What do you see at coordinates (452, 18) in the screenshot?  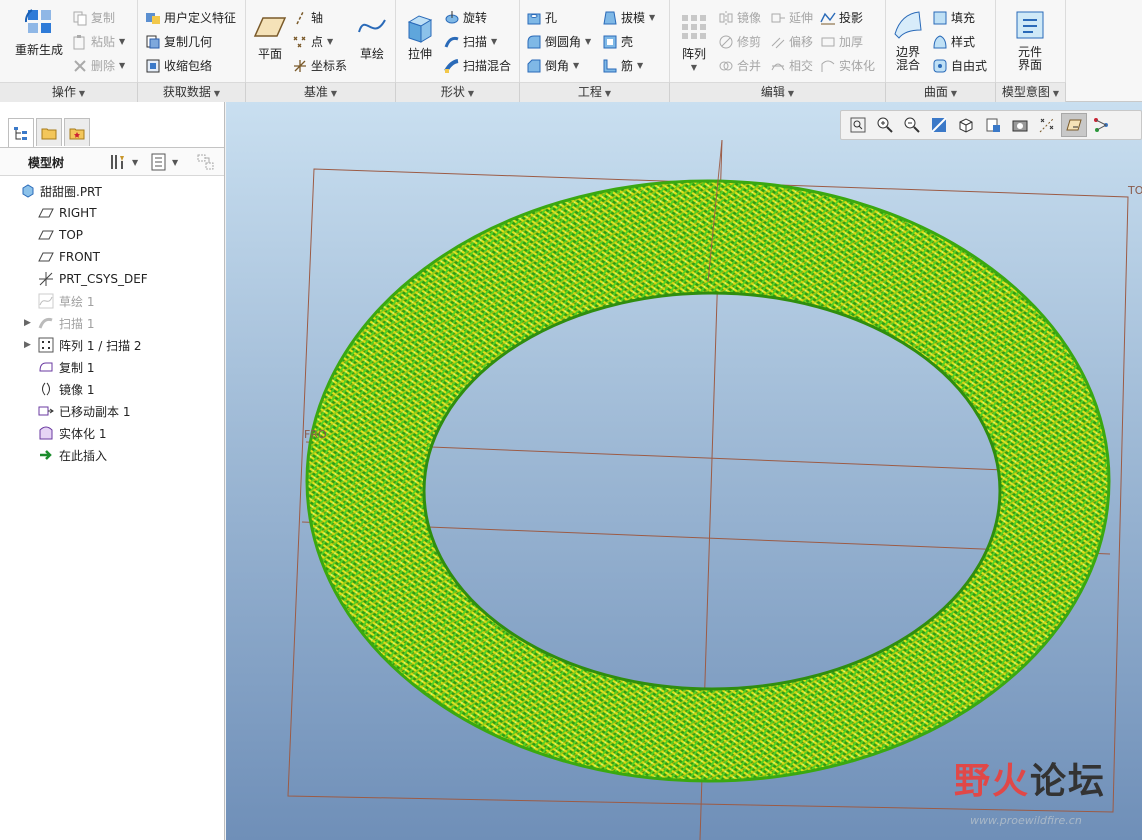 I see `revolve-icon` at bounding box center [452, 18].